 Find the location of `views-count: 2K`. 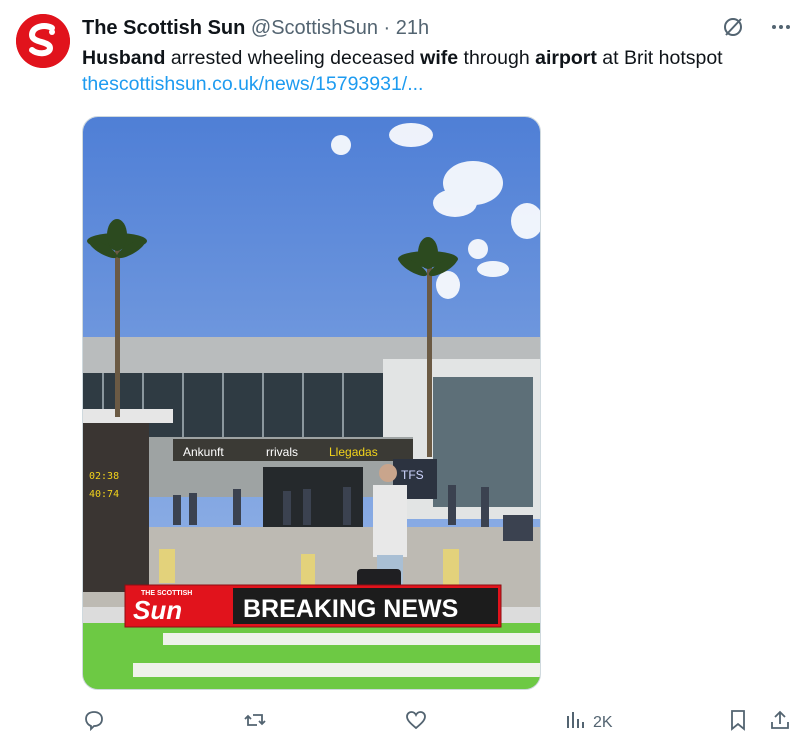

views-count: 2K is located at coordinates (603, 722).